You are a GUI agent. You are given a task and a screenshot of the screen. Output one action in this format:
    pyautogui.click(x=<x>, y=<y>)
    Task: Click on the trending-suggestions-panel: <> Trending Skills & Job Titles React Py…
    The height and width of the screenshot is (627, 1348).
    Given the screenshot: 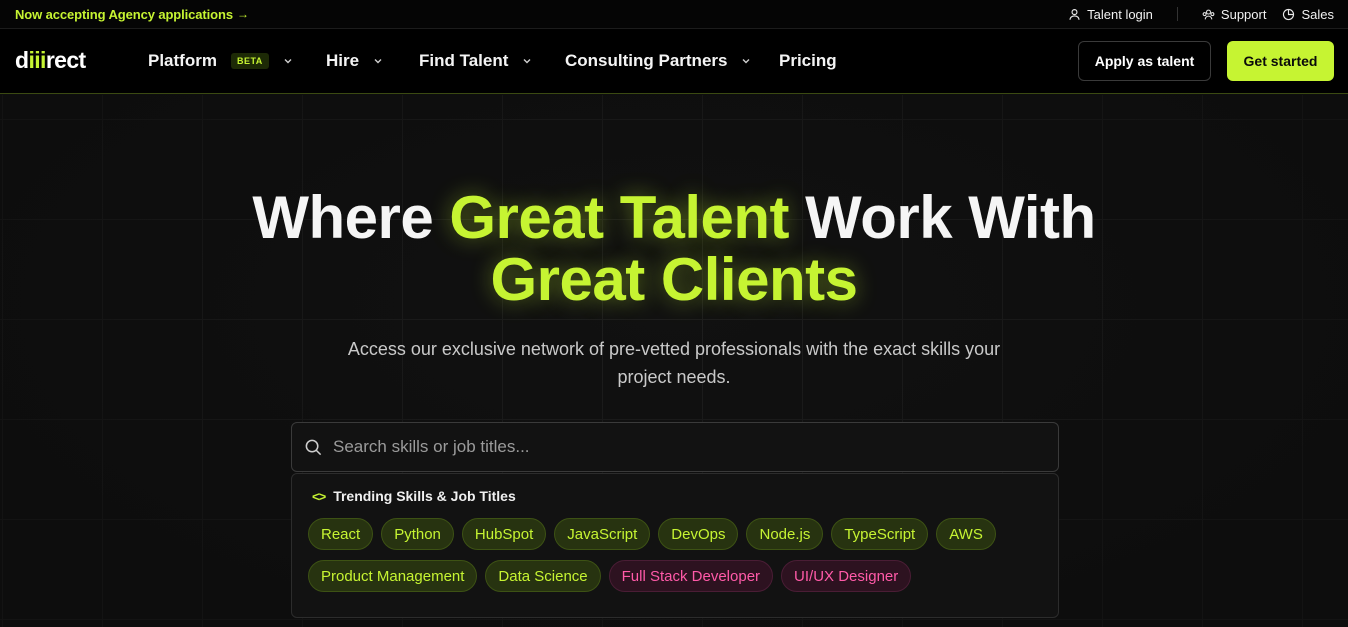 What is the action you would take?
    pyautogui.click(x=675, y=545)
    